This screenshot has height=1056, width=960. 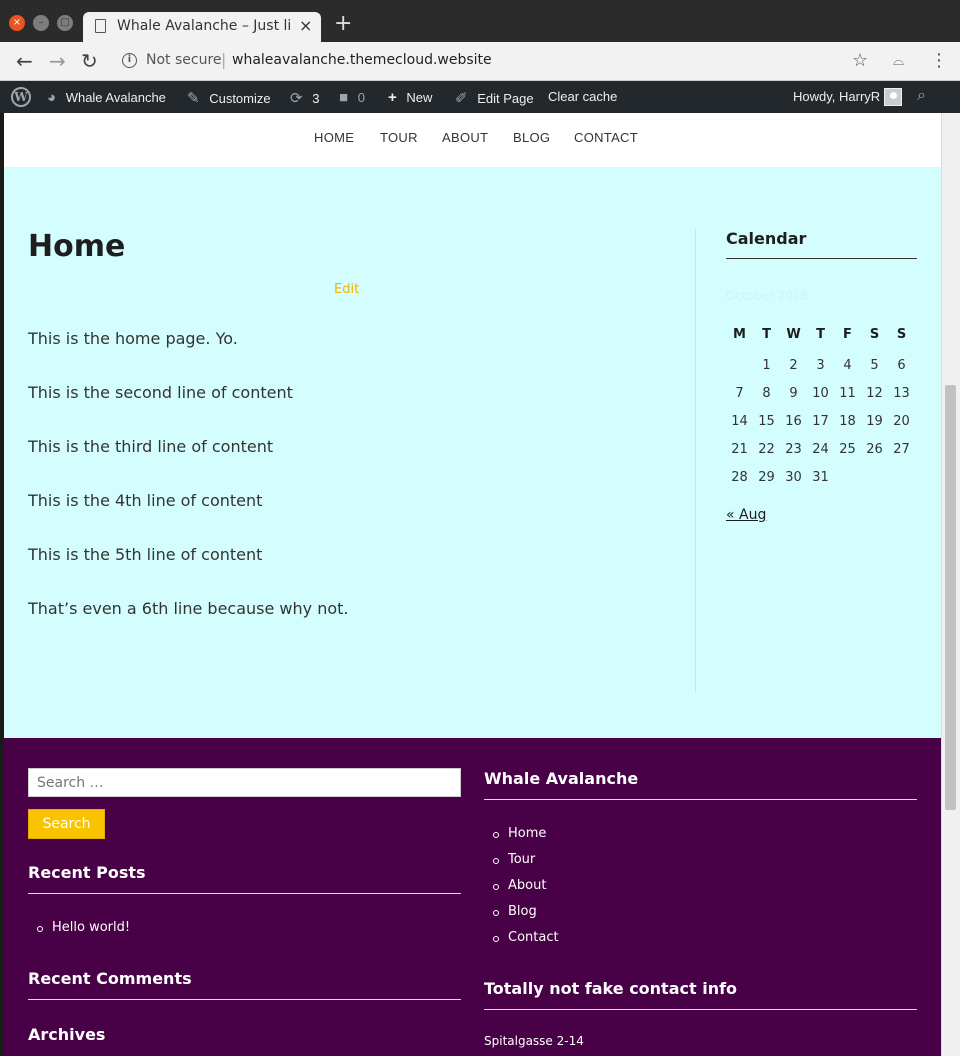 What do you see at coordinates (874, 365) in the screenshot?
I see `calendar-day: 5` at bounding box center [874, 365].